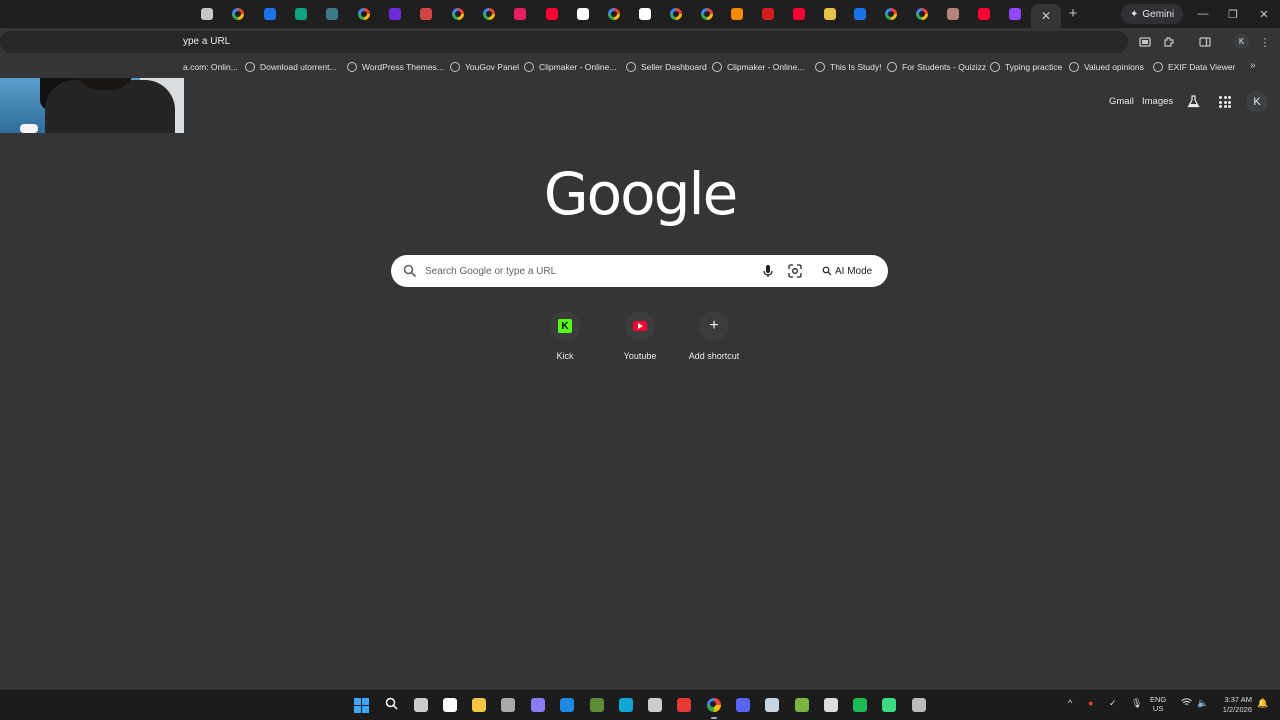  I want to click on search-box: AI Mode, so click(639, 271).